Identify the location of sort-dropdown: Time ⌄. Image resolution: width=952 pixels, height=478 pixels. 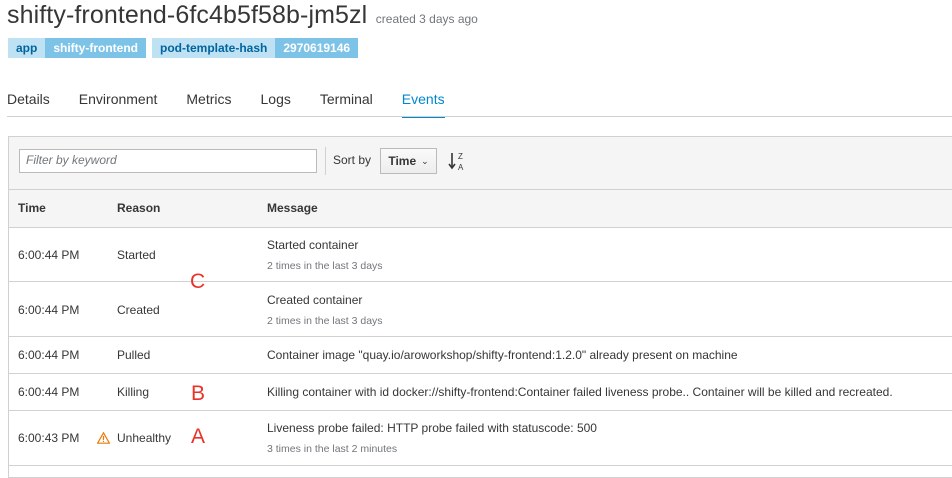
(408, 161).